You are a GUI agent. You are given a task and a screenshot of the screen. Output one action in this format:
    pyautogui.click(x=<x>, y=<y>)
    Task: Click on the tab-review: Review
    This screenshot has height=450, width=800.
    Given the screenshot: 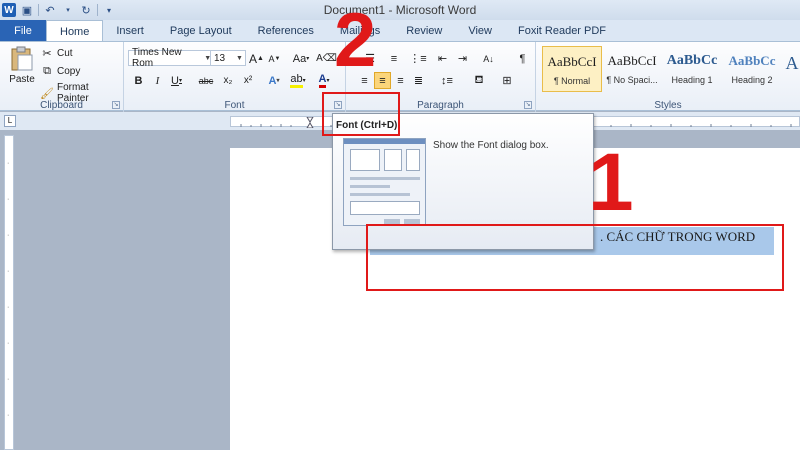 What is the action you would take?
    pyautogui.click(x=424, y=30)
    